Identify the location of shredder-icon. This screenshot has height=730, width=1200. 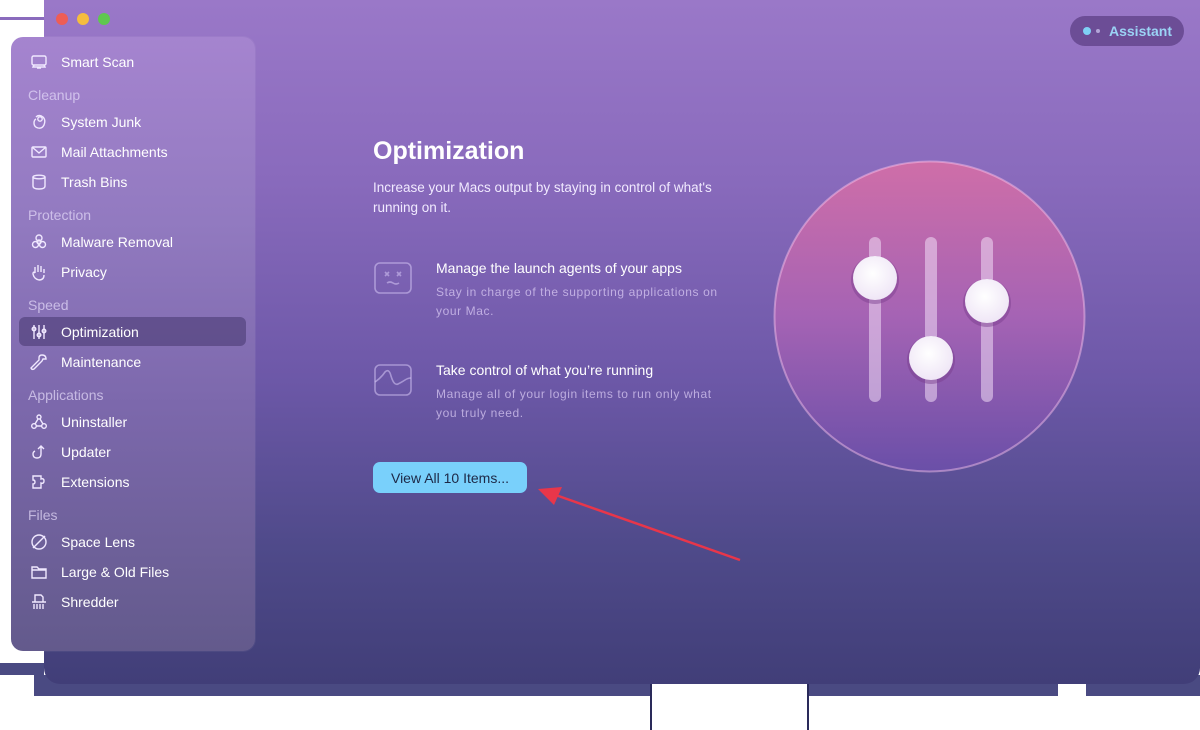
(39, 602).